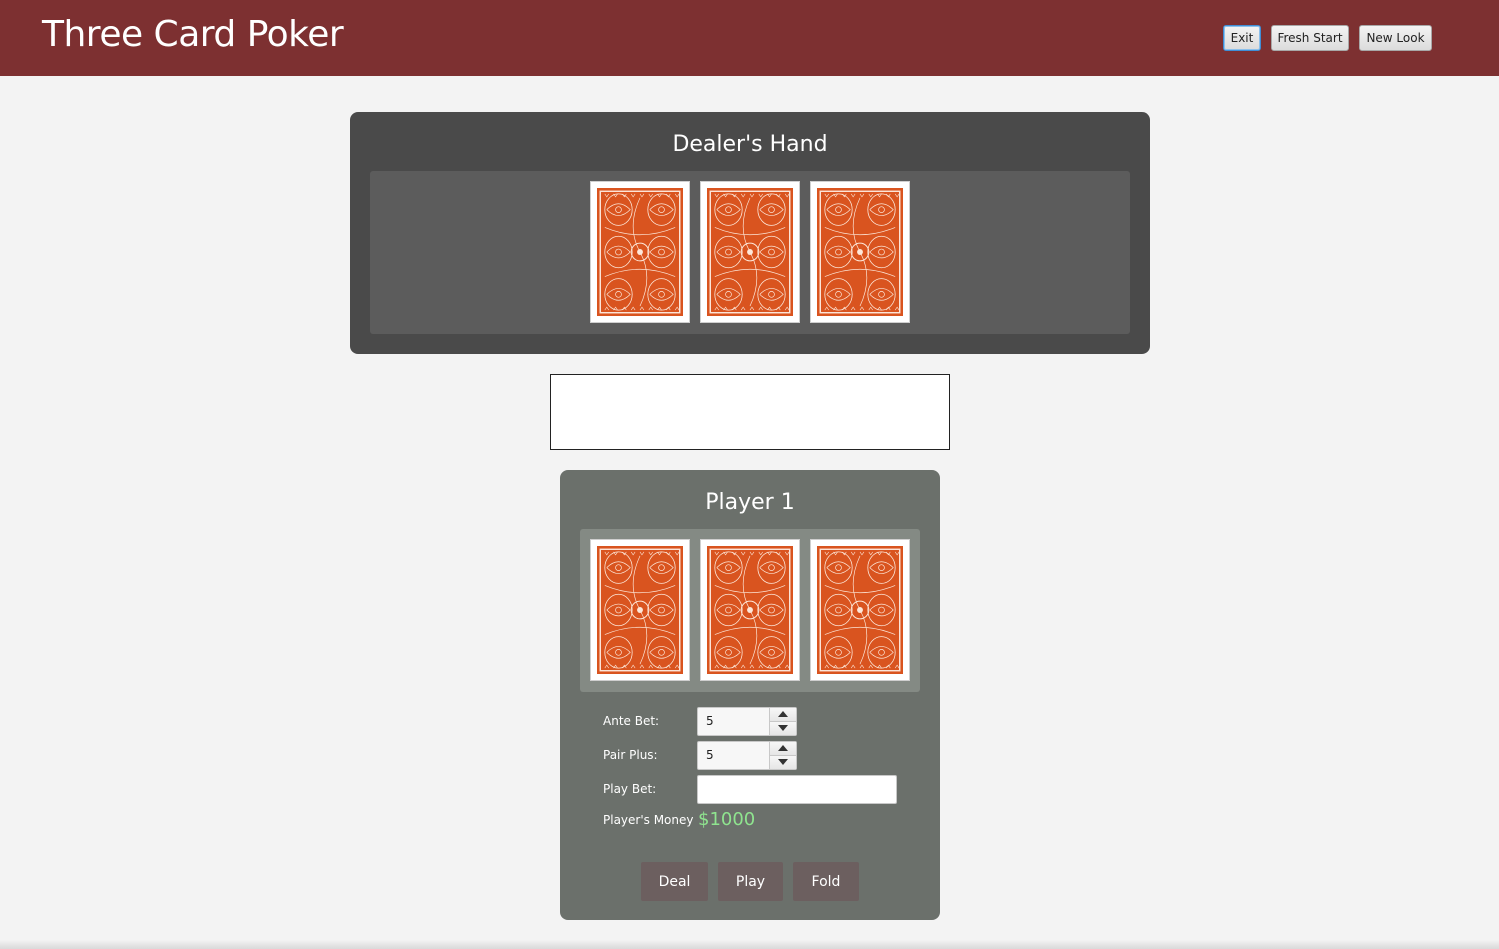  I want to click on ante-bet-decrement-button, so click(783, 728).